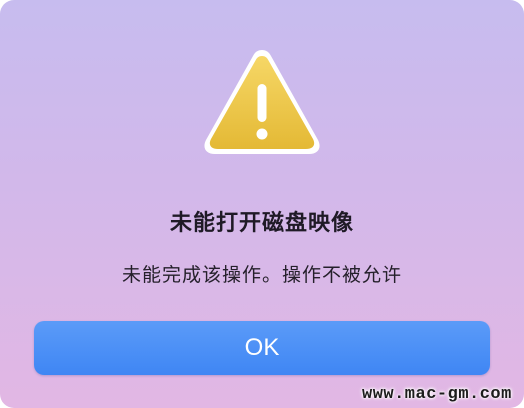  Describe the element at coordinates (437, 394) in the screenshot. I see `watermark: www.mac-gm.com` at that location.